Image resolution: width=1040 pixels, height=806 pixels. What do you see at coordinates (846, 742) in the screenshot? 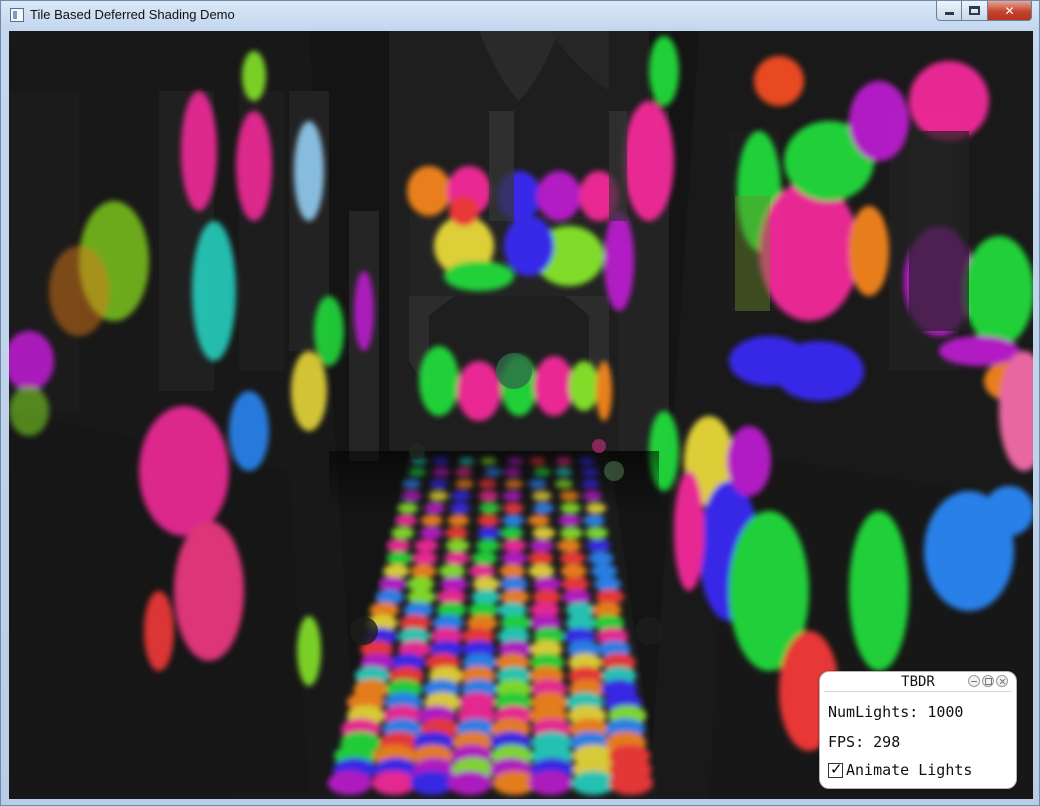
I see `fps-label: FPS:` at bounding box center [846, 742].